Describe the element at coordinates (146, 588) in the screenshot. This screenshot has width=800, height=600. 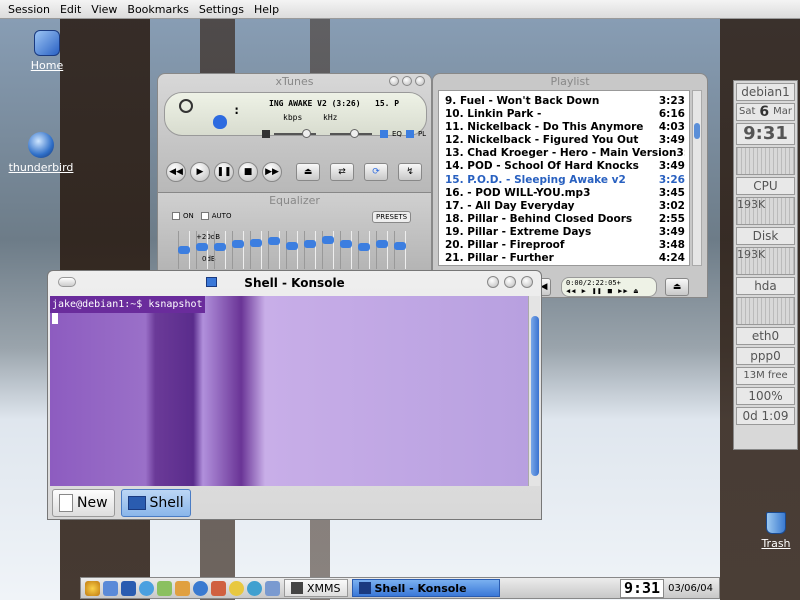
I see `browser-icon` at that location.